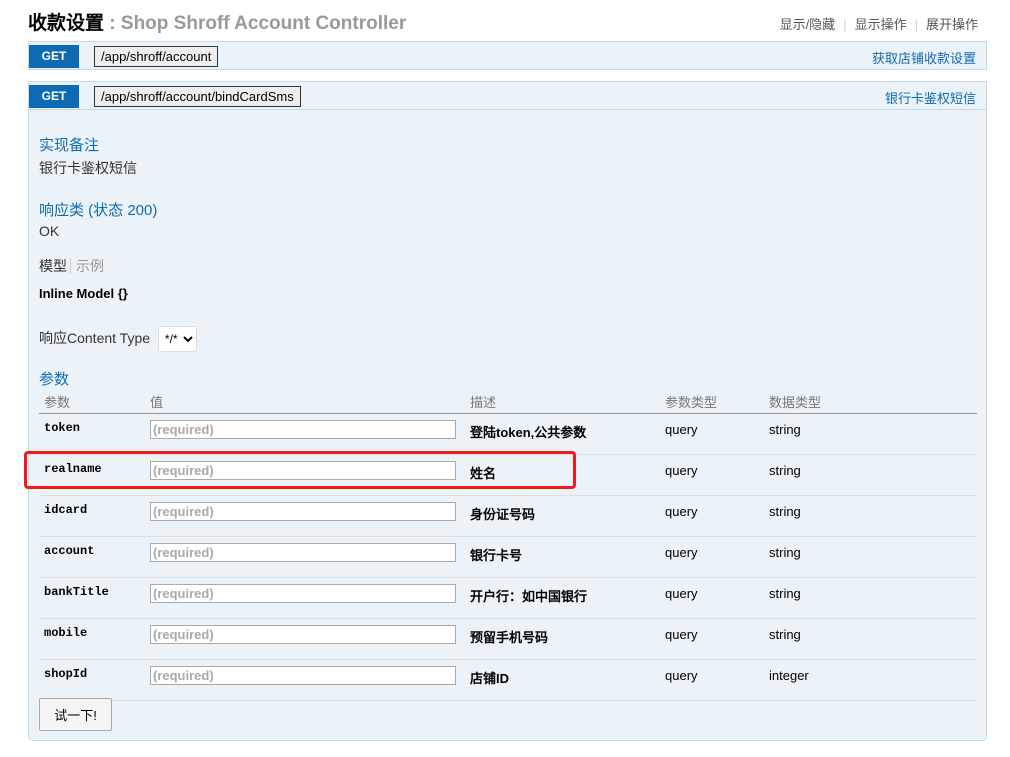 This screenshot has width=1010, height=757. Describe the element at coordinates (303, 634) in the screenshot. I see `param-mobile-input` at that location.